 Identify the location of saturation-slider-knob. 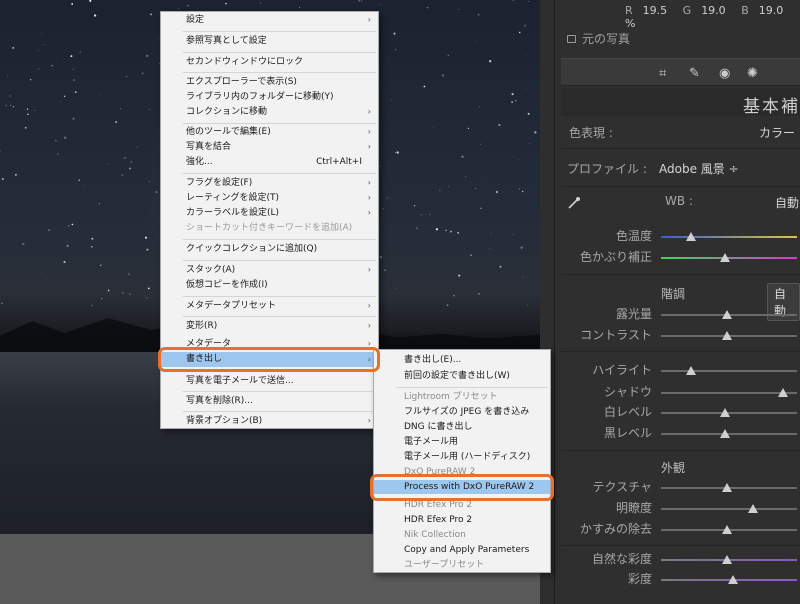
(733, 579).